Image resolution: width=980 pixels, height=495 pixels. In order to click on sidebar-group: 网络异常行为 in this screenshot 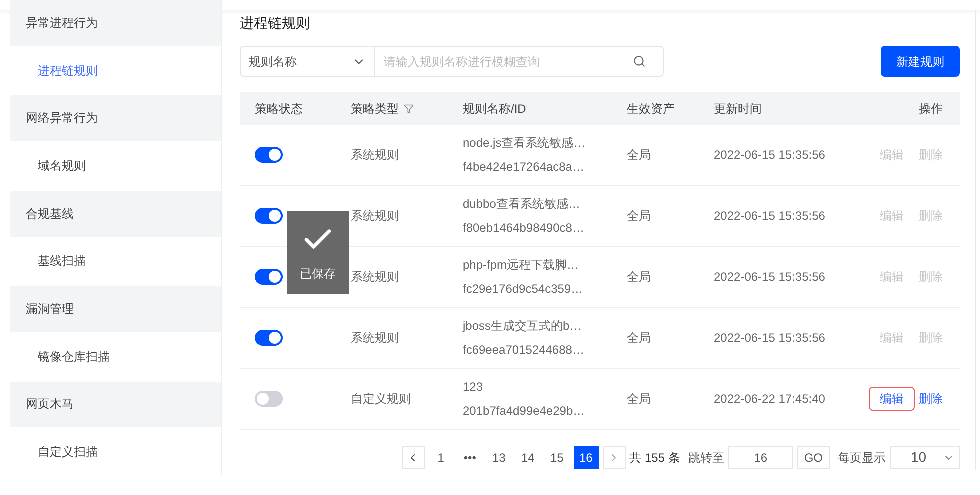, I will do `click(115, 118)`.